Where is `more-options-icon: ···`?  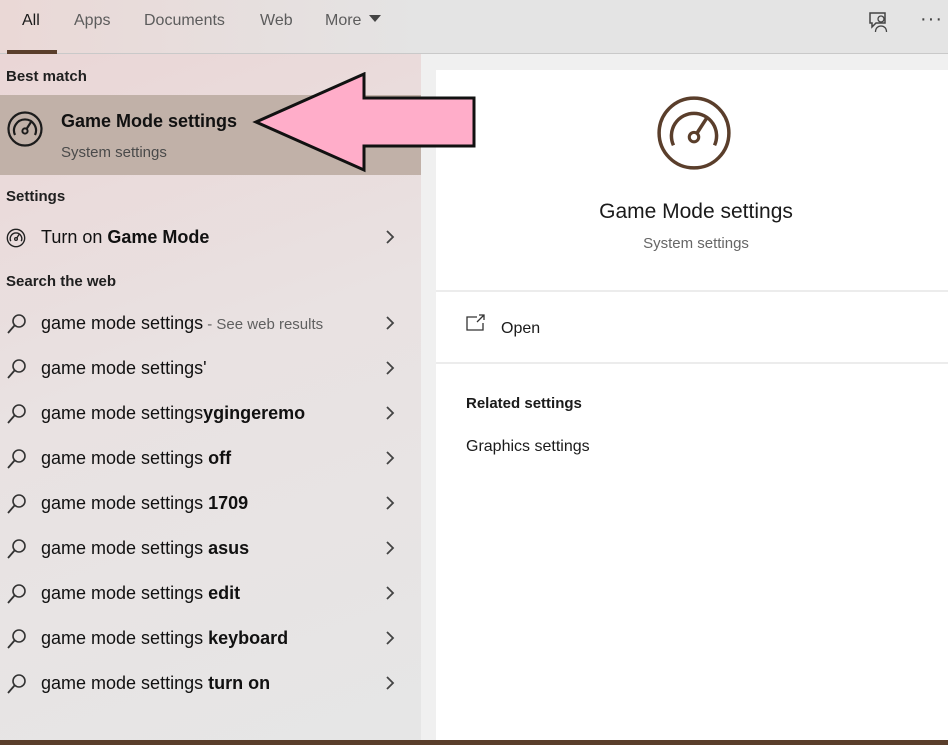 more-options-icon: ··· is located at coordinates (931, 19).